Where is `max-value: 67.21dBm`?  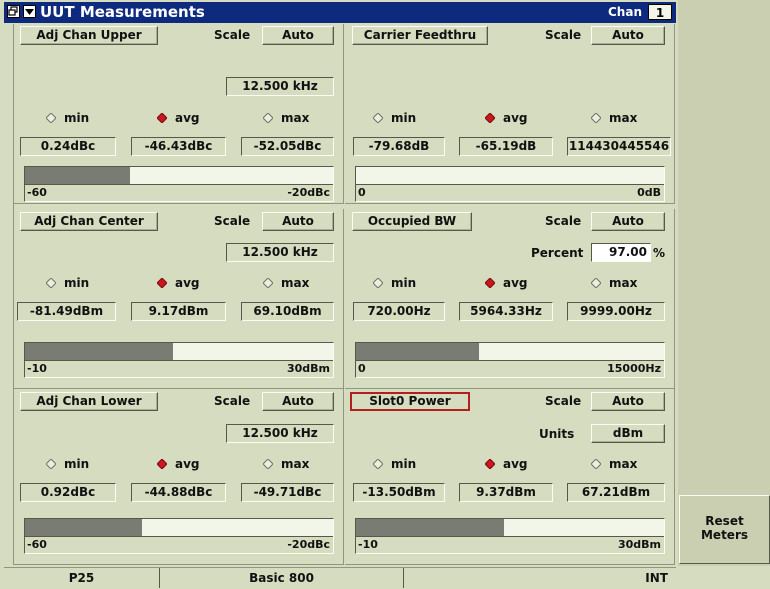 max-value: 67.21dBm is located at coordinates (616, 492).